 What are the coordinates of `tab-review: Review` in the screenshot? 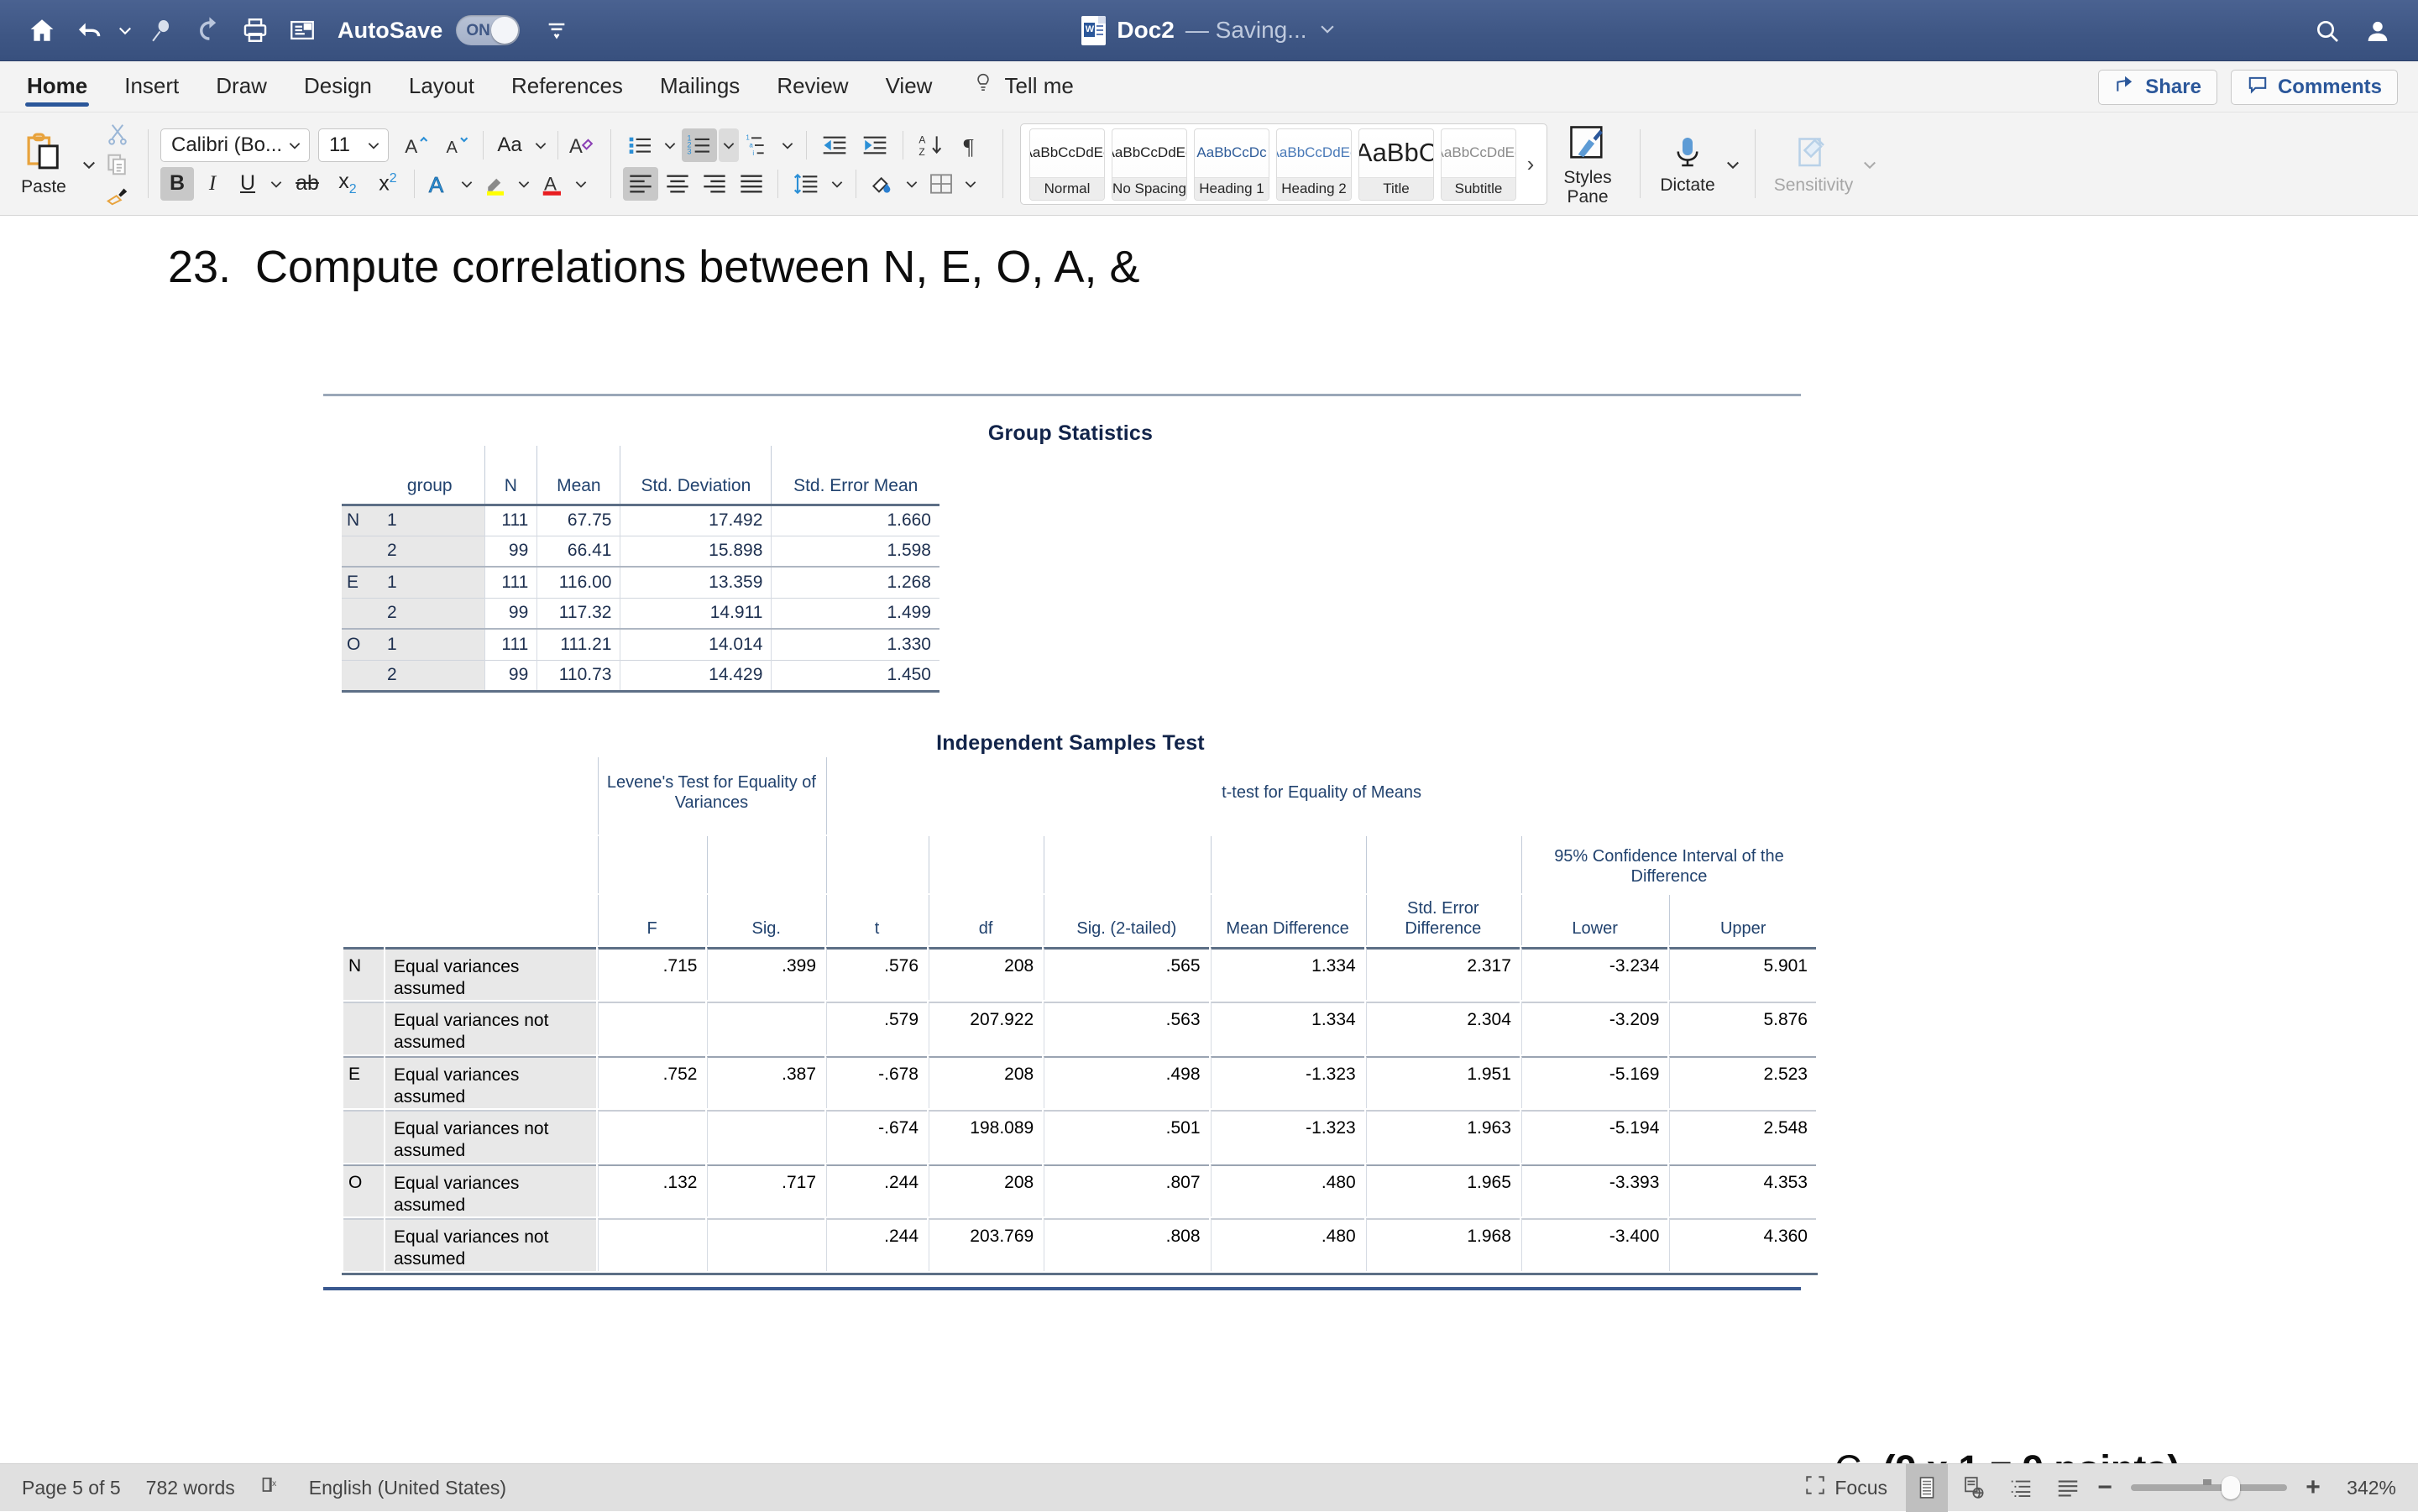 It's located at (812, 86).